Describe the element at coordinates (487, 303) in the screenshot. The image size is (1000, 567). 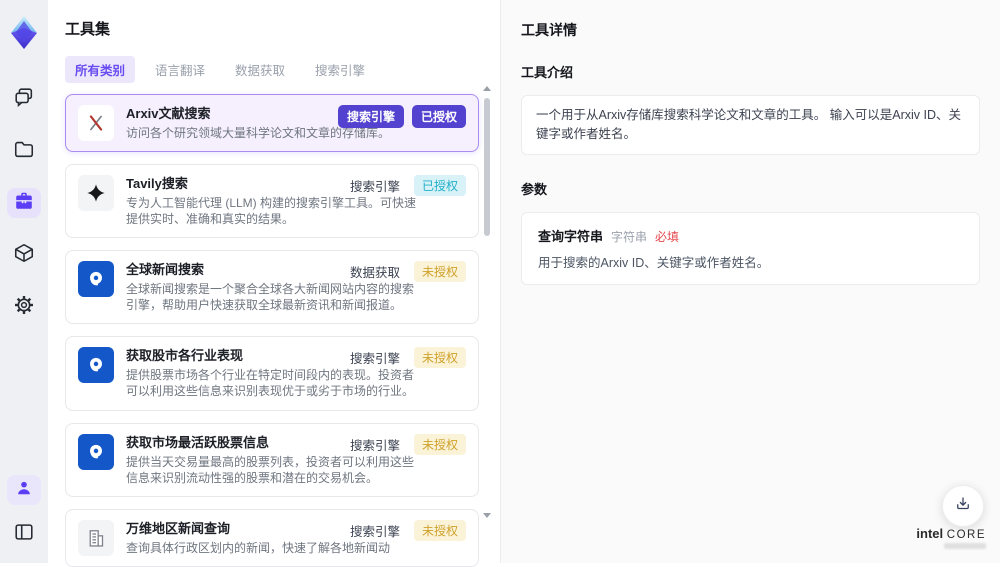
I see `scrollbar` at that location.